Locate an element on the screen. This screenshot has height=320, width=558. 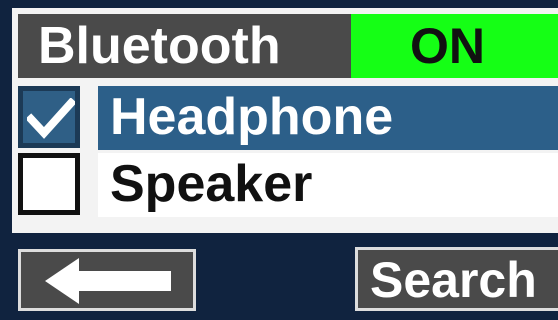
headphone-checkbox is located at coordinates (49, 117).